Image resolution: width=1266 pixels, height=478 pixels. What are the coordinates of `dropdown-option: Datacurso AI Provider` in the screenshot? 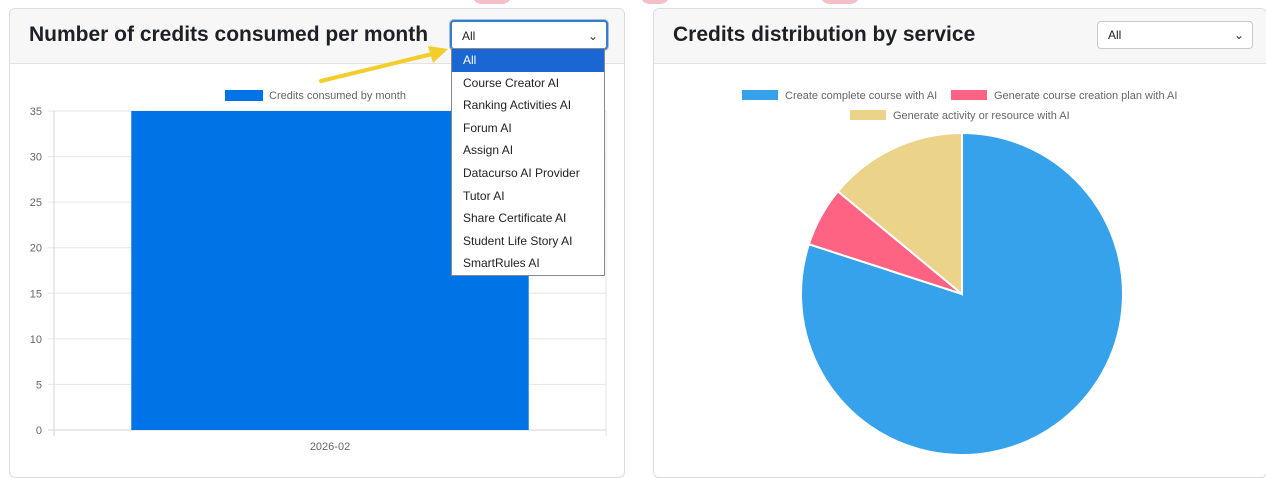 It's located at (528, 173).